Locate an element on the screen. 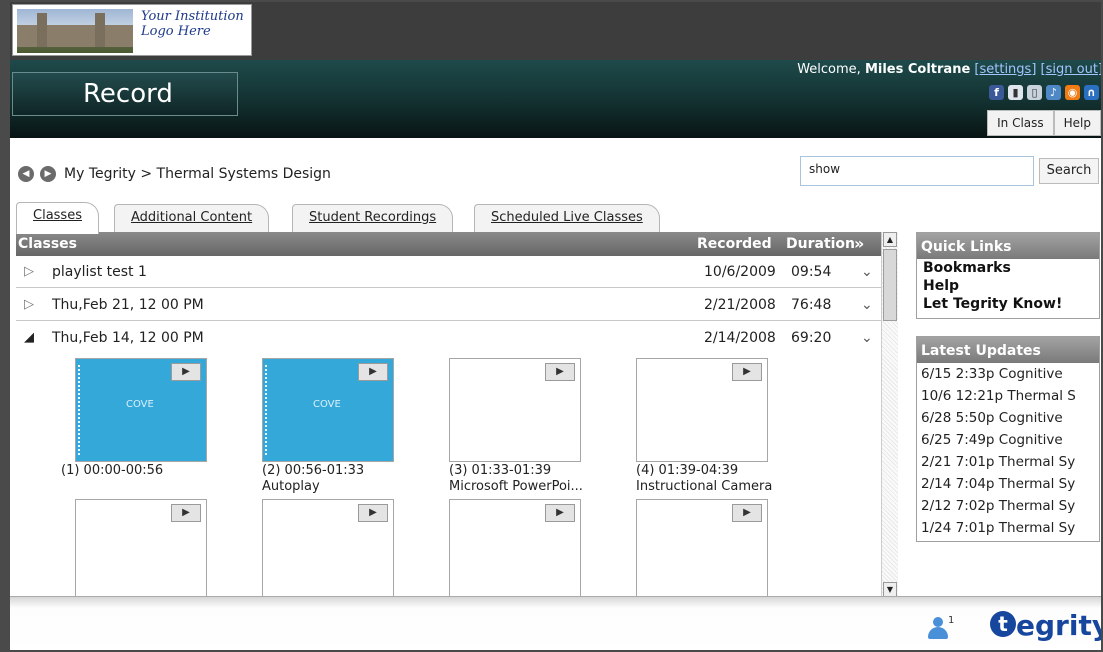  logo-line-1: Your Institution is located at coordinates (192, 16).